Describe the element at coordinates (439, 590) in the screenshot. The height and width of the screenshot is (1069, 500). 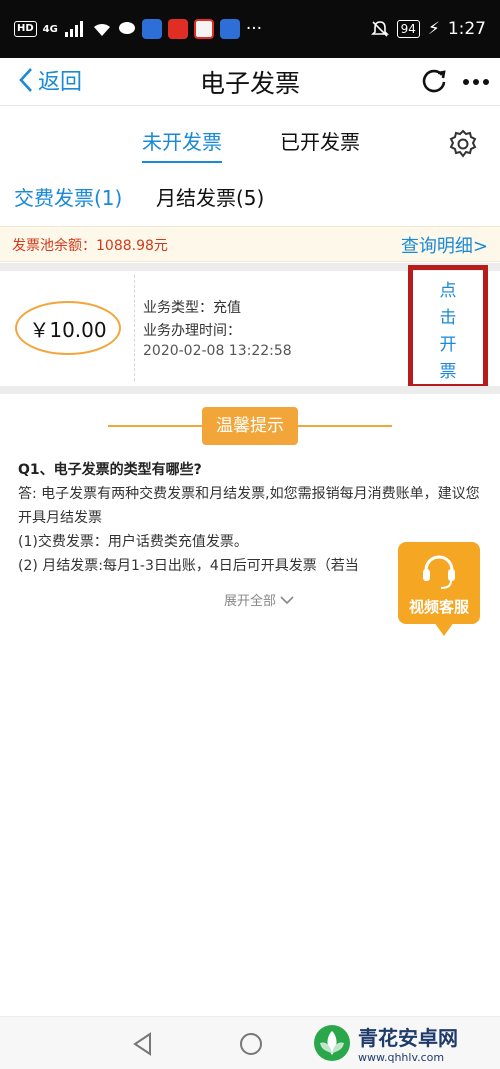
I see `video-service-button: 视频客服` at that location.